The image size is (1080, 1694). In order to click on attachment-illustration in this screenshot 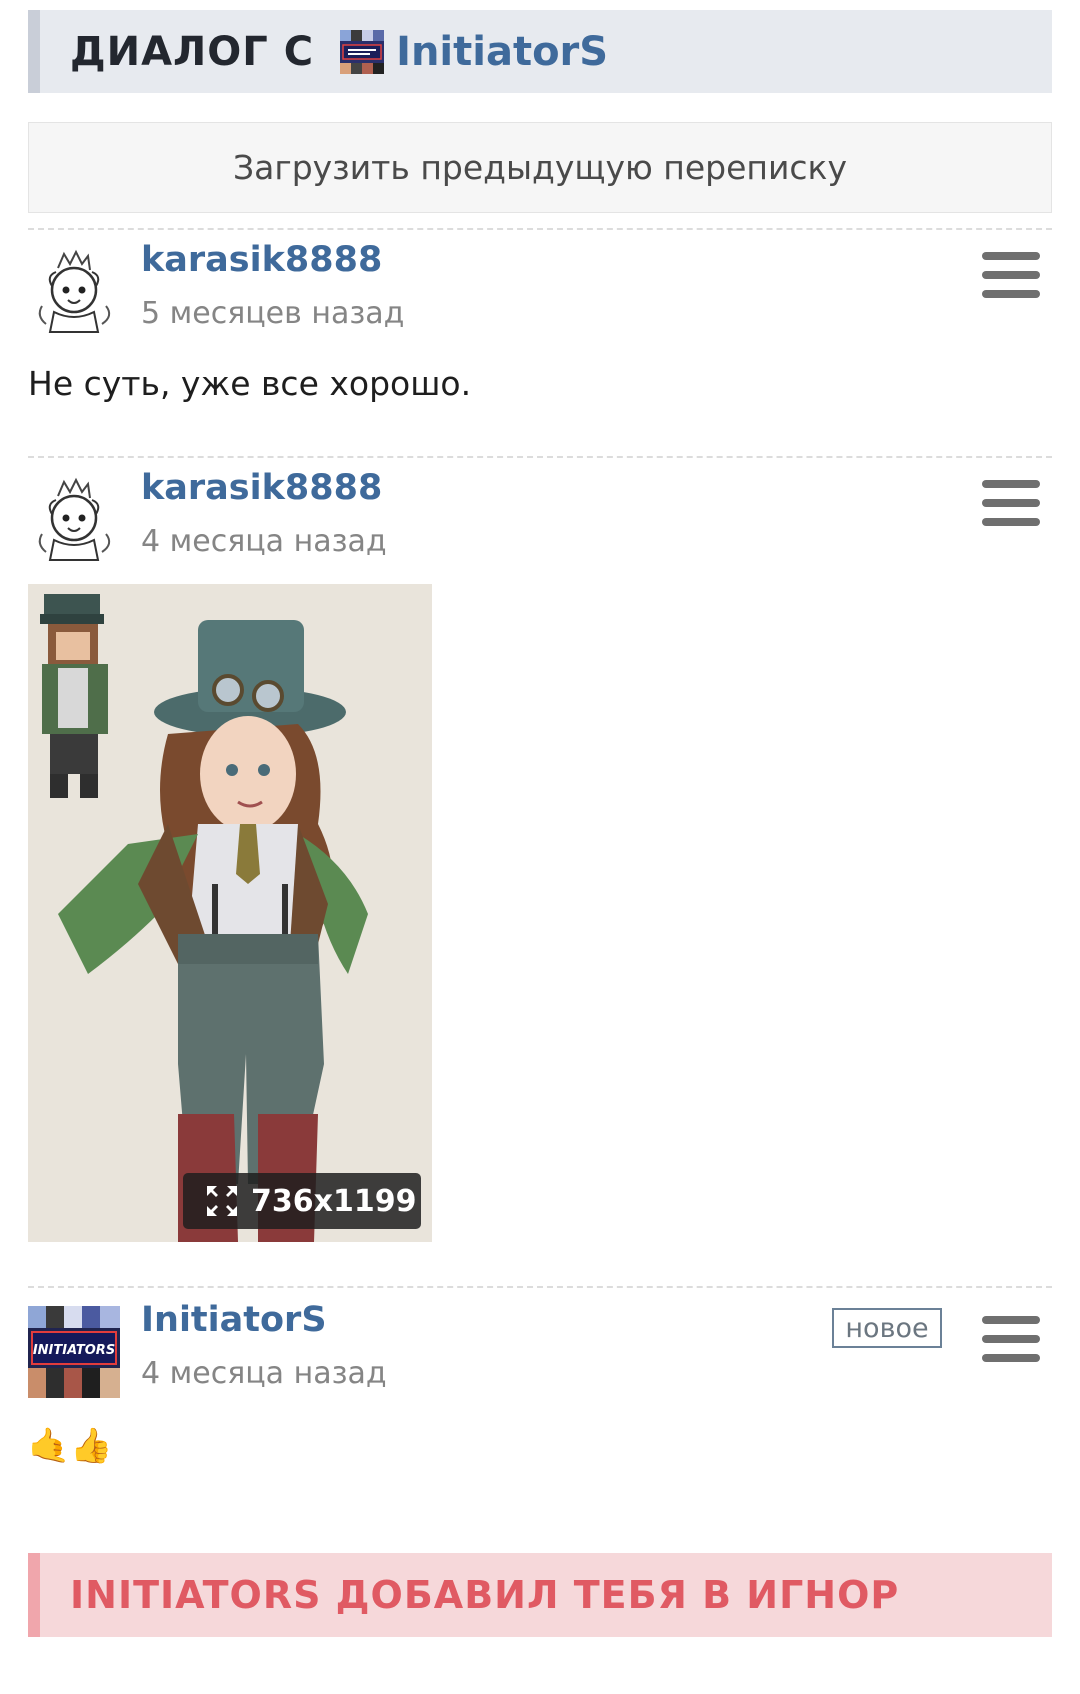, I will do `click(230, 913)`.